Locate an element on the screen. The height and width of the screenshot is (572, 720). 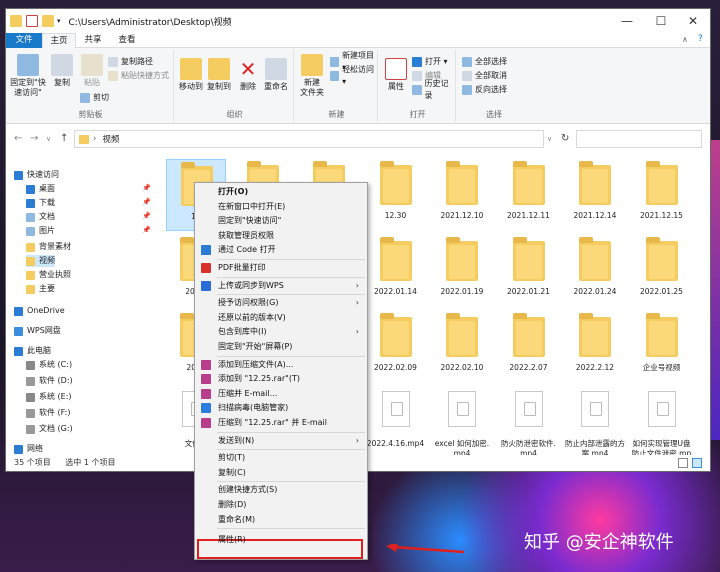
sidebar-item: 文档 is located at coordinates (40, 217).